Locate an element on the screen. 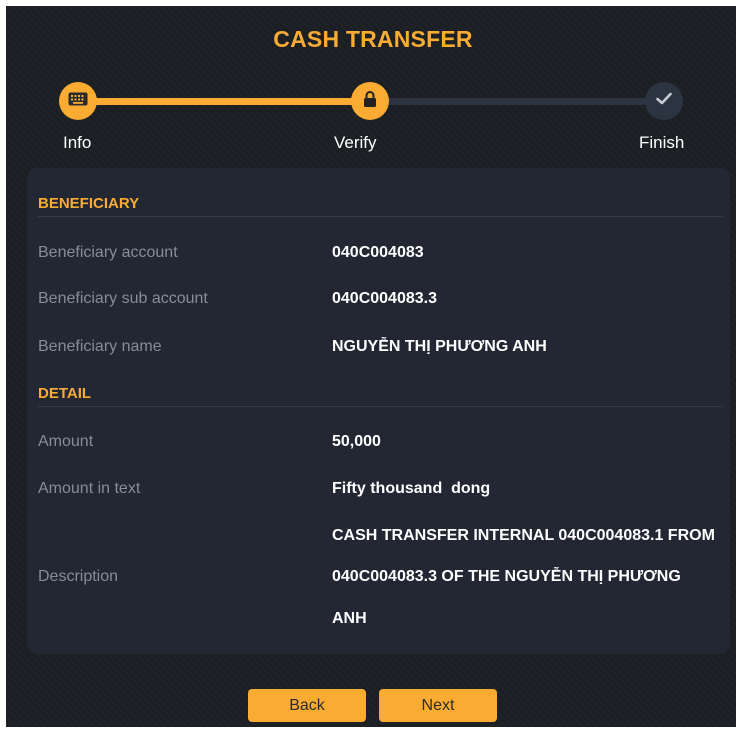 This screenshot has height=739, width=746. frame-bottom is located at coordinates (373, 733).